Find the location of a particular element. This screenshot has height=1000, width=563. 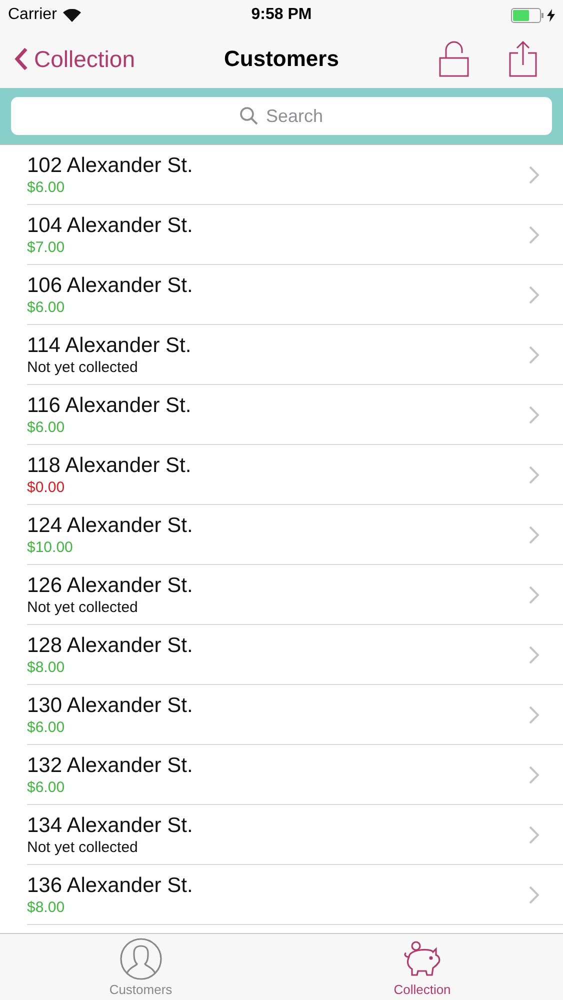

collection-status: $7.00 is located at coordinates (46, 247).